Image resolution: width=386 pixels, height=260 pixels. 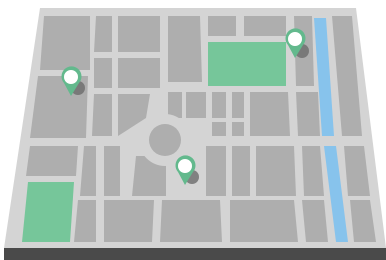 What do you see at coordinates (48, 212) in the screenshot?
I see `park-bottom-left` at bounding box center [48, 212].